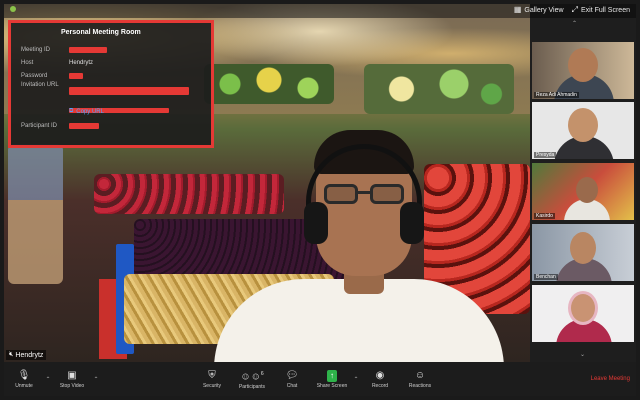 This screenshot has width=640, height=400. What do you see at coordinates (11, 354) in the screenshot?
I see `muted-mic-icon: 🔇︎` at bounding box center [11, 354].